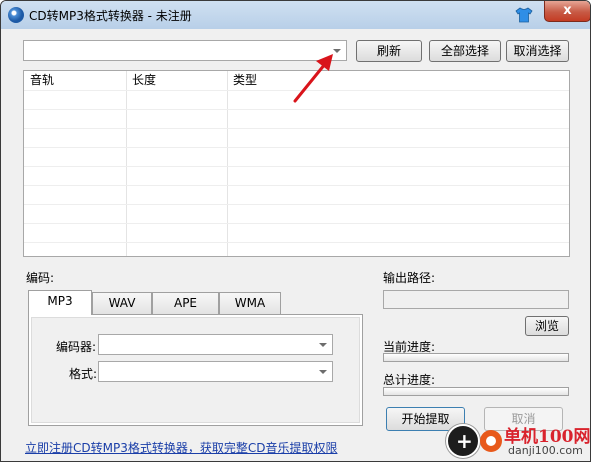 Image resolution: width=591 pixels, height=462 pixels. Describe the element at coordinates (76, 347) in the screenshot. I see `encoder-label: 编码器:` at that location.